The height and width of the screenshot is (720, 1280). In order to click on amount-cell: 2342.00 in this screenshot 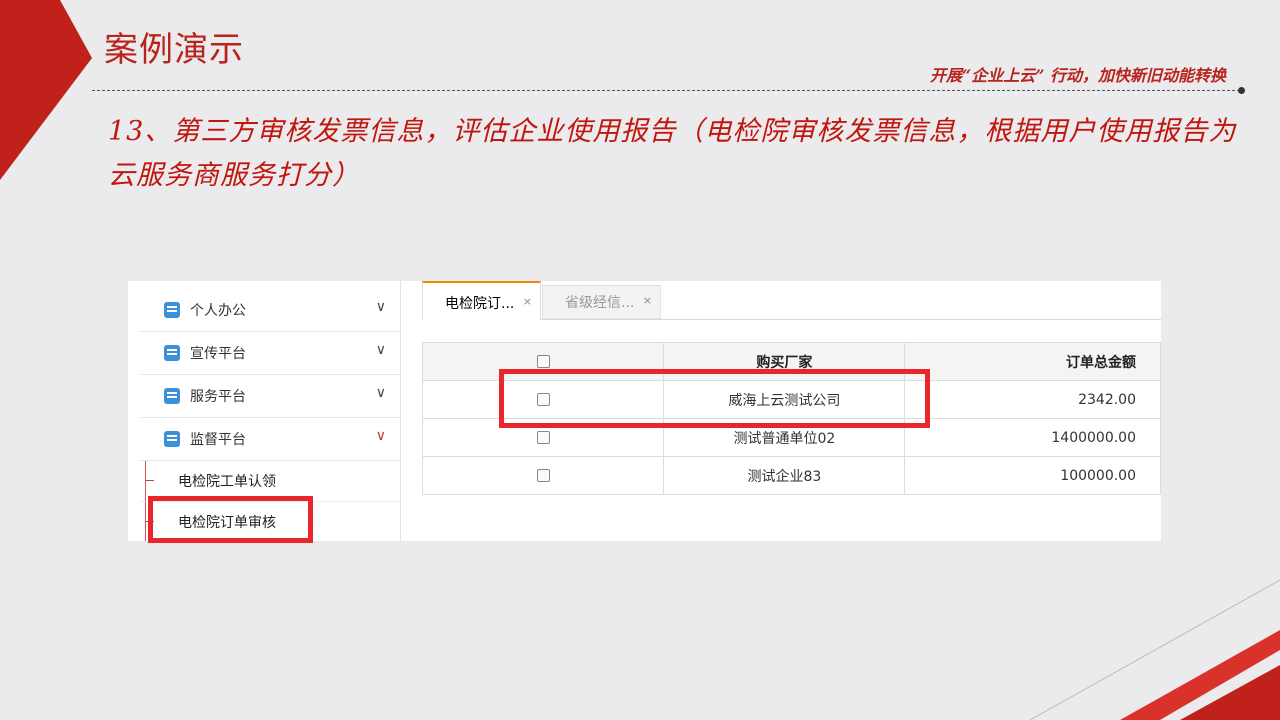, I will do `click(1032, 399)`.